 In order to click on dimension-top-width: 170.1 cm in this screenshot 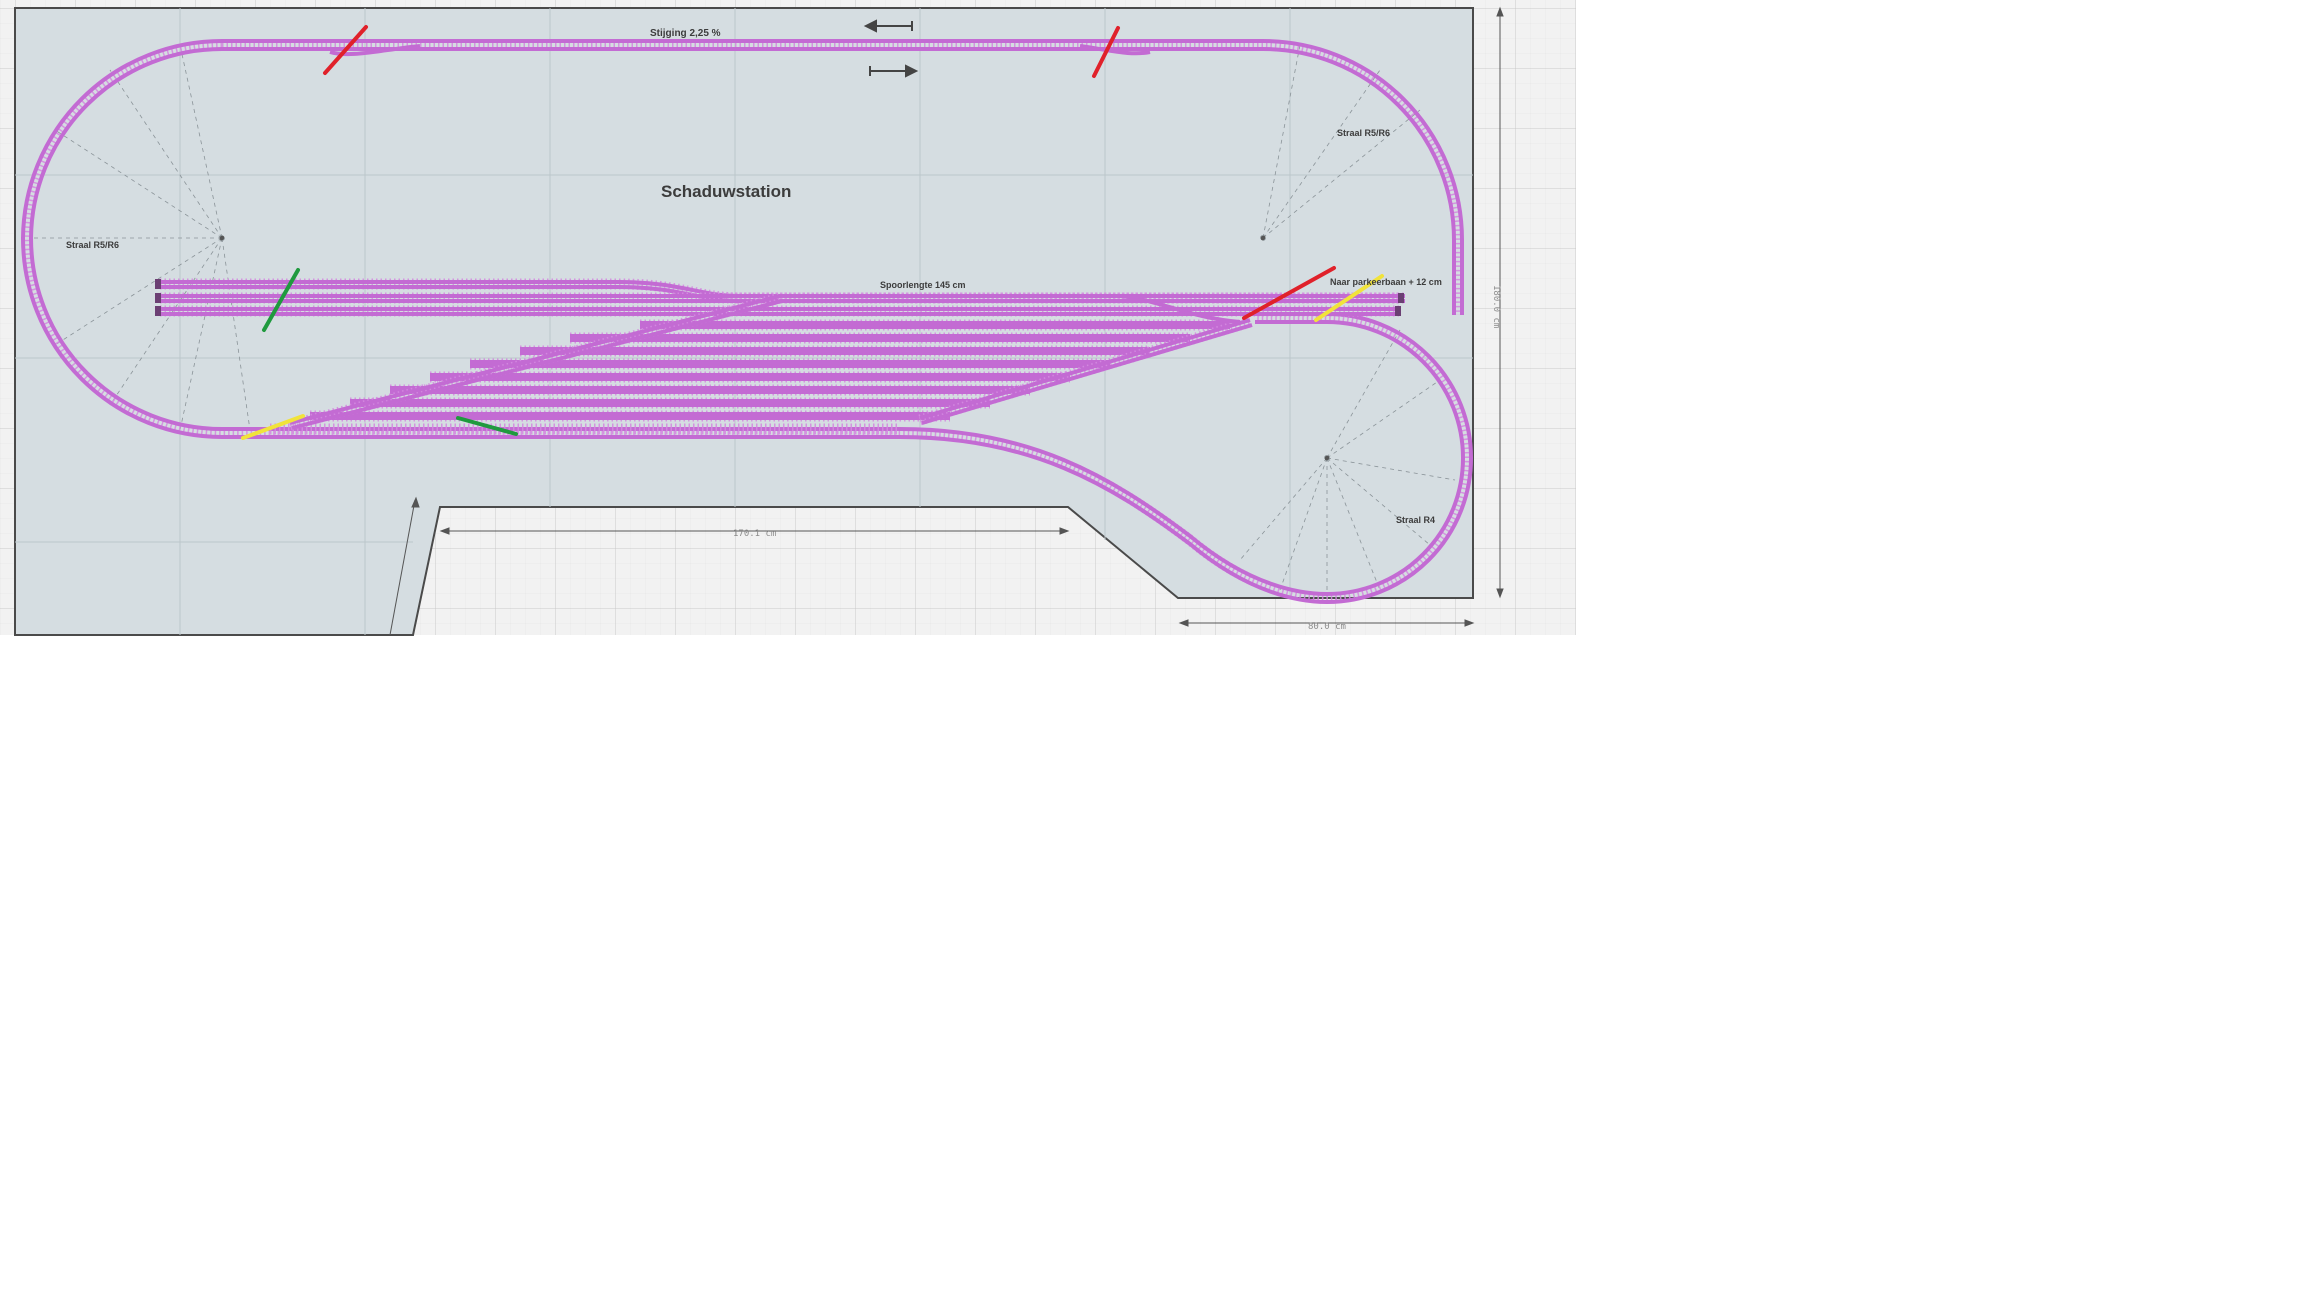, I will do `click(754, 534)`.